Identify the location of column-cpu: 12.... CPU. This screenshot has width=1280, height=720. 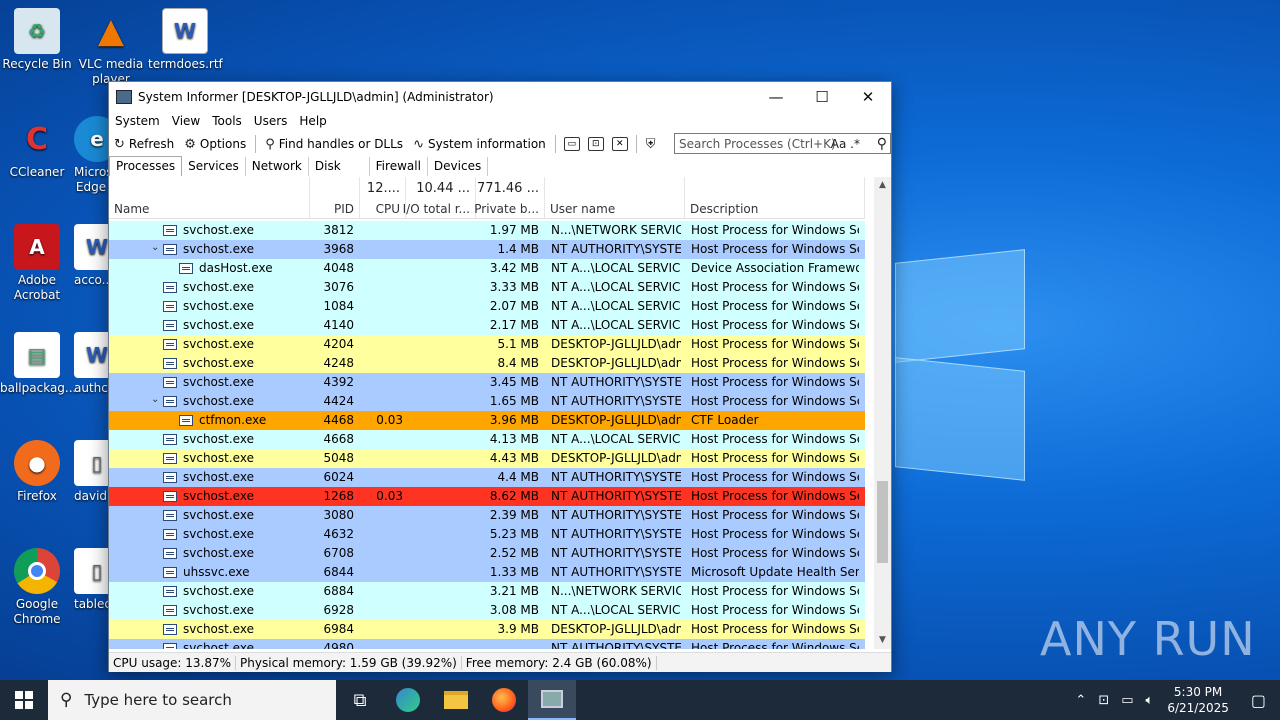
(383, 198).